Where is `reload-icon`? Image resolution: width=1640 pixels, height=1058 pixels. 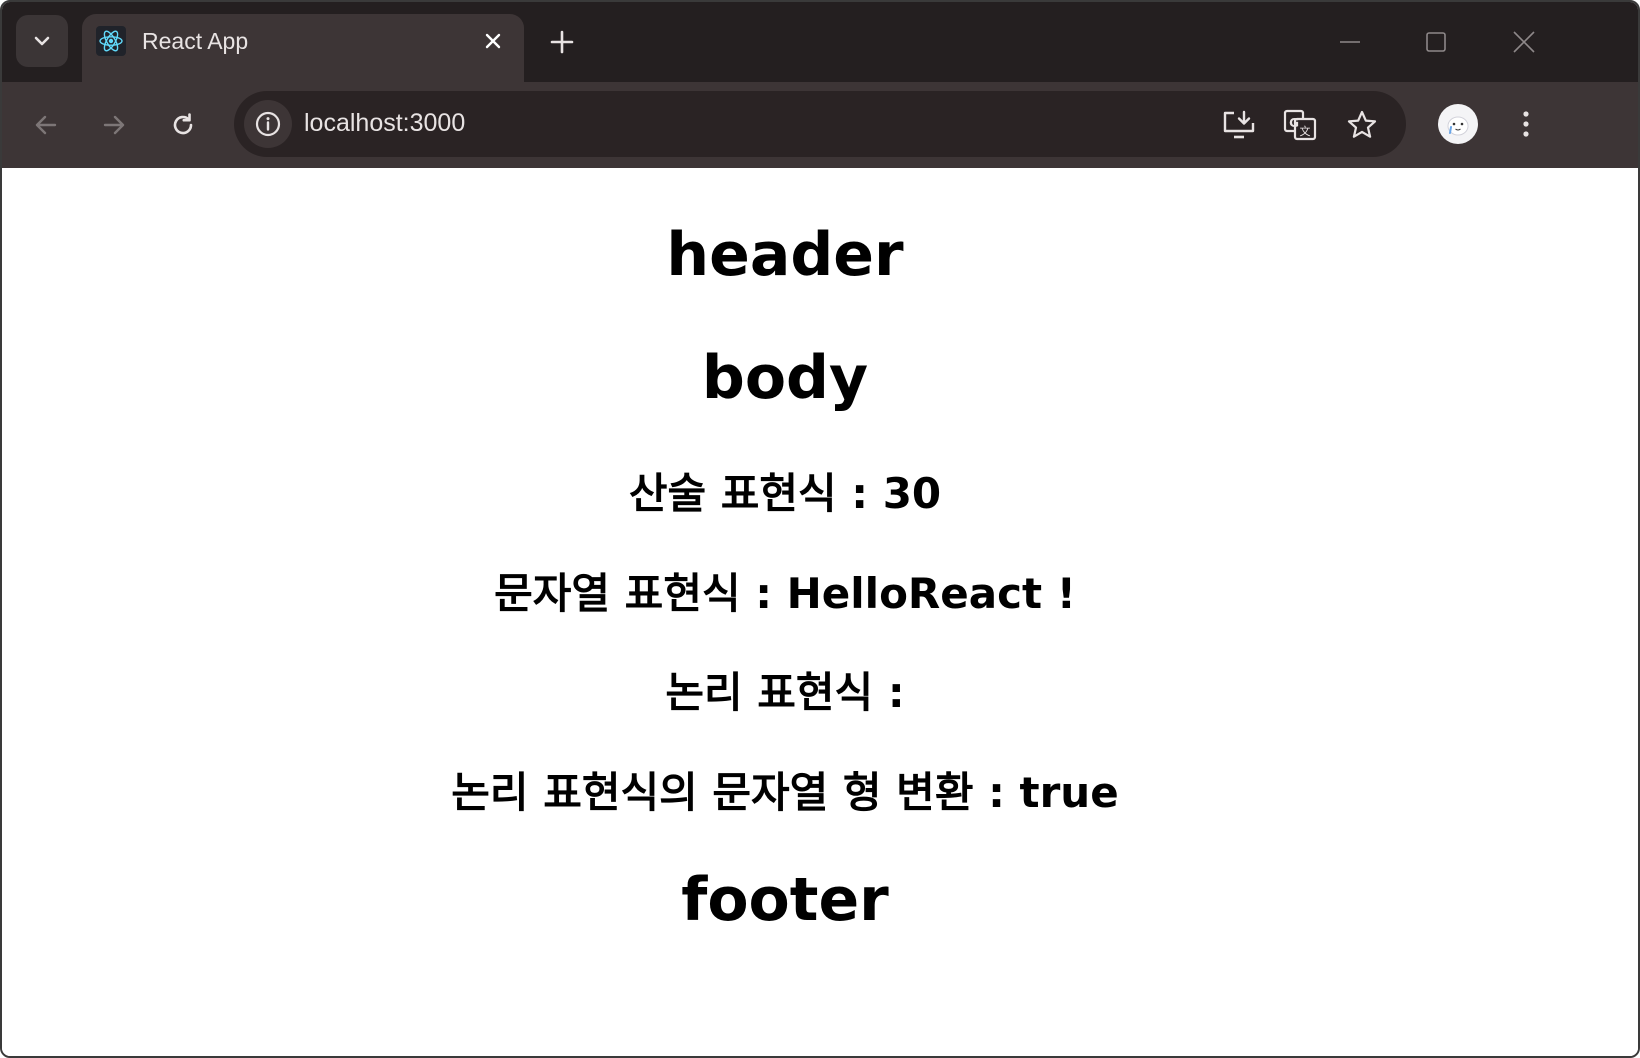
reload-icon is located at coordinates (183, 124).